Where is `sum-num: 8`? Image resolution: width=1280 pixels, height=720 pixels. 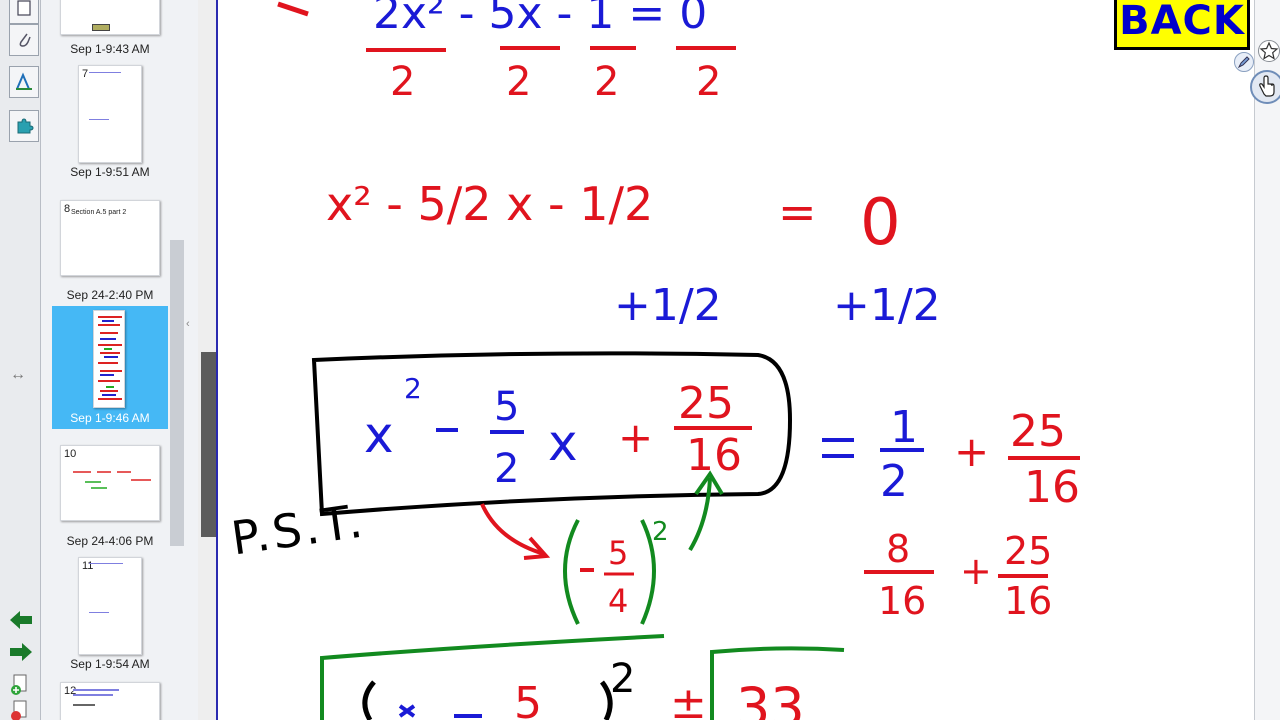 sum-num: 8 is located at coordinates (898, 549).